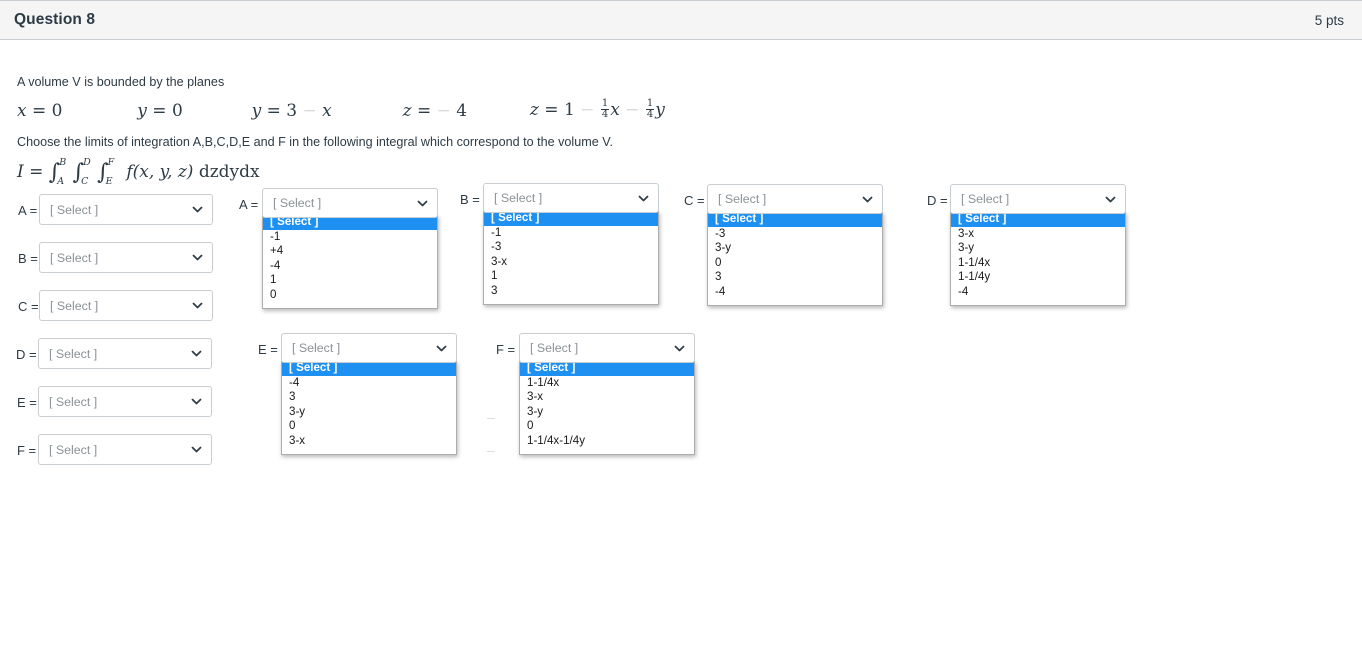 Image resolution: width=1362 pixels, height=662 pixels. I want to click on select-d: [ Select ], so click(125, 353).